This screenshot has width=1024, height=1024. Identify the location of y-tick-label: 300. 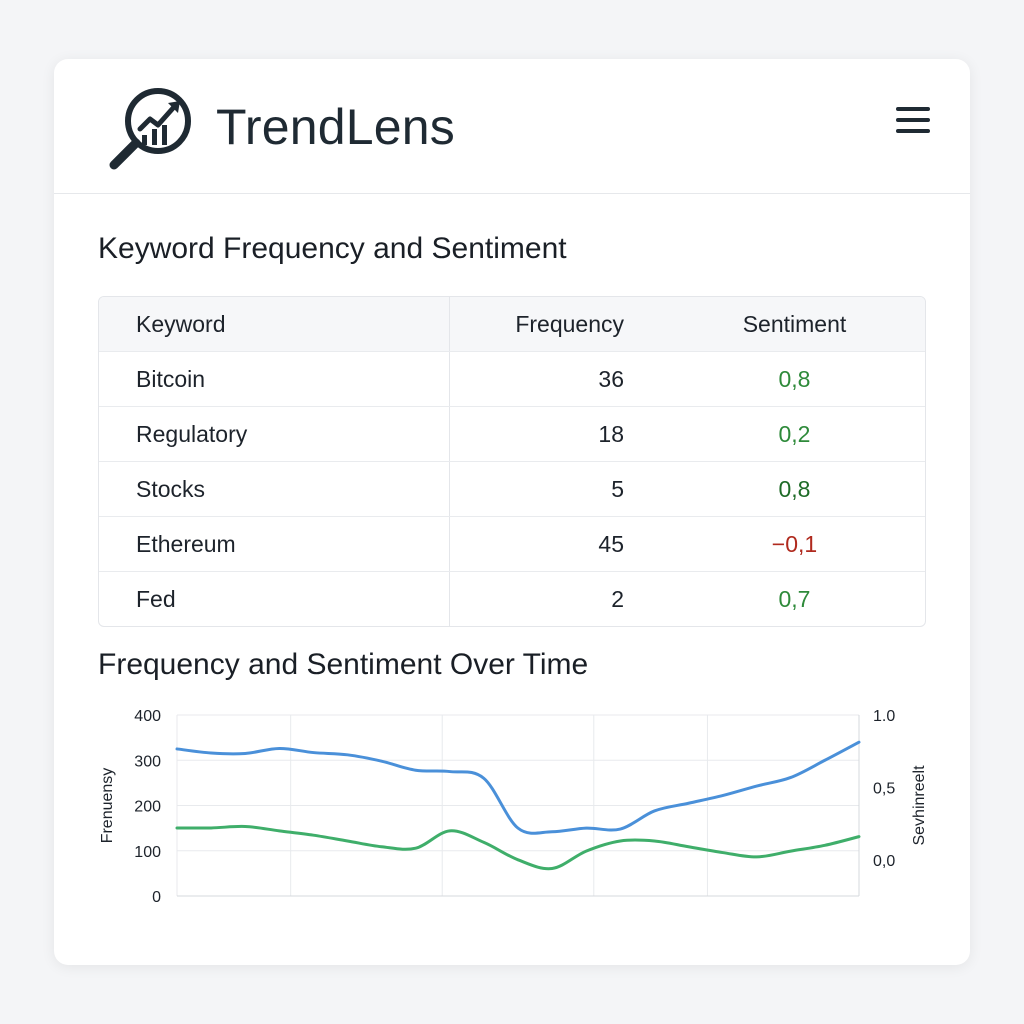
(147, 761).